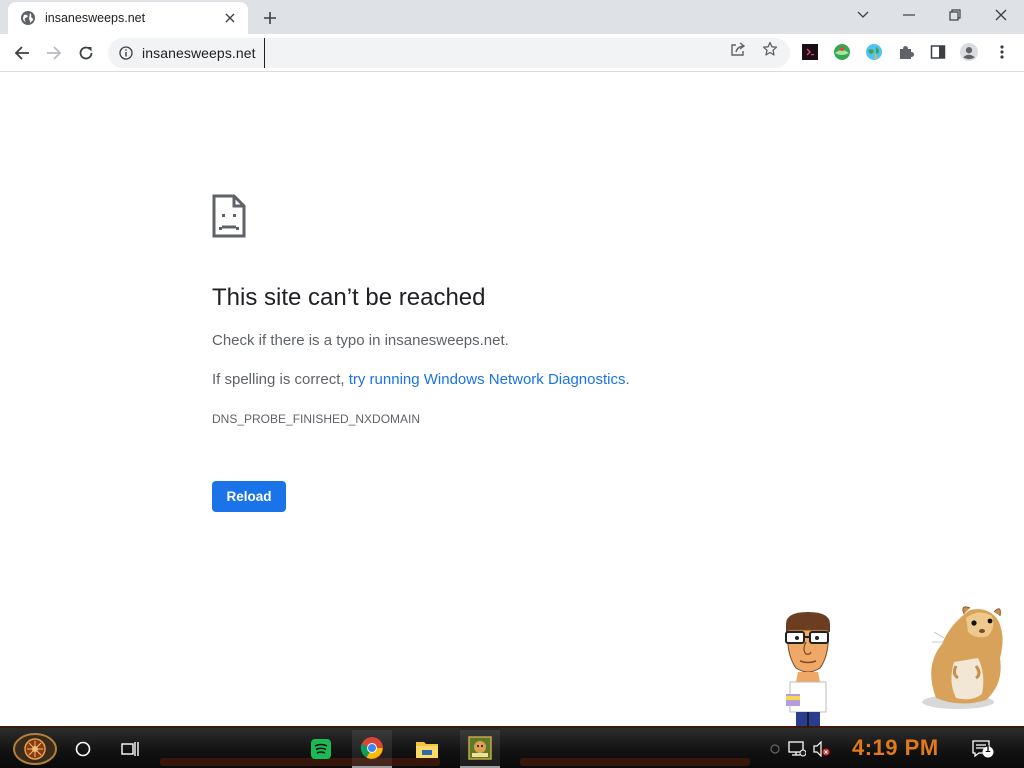 The image size is (1024, 768). I want to click on browser-tab: insanesweeps.net, so click(128, 18).